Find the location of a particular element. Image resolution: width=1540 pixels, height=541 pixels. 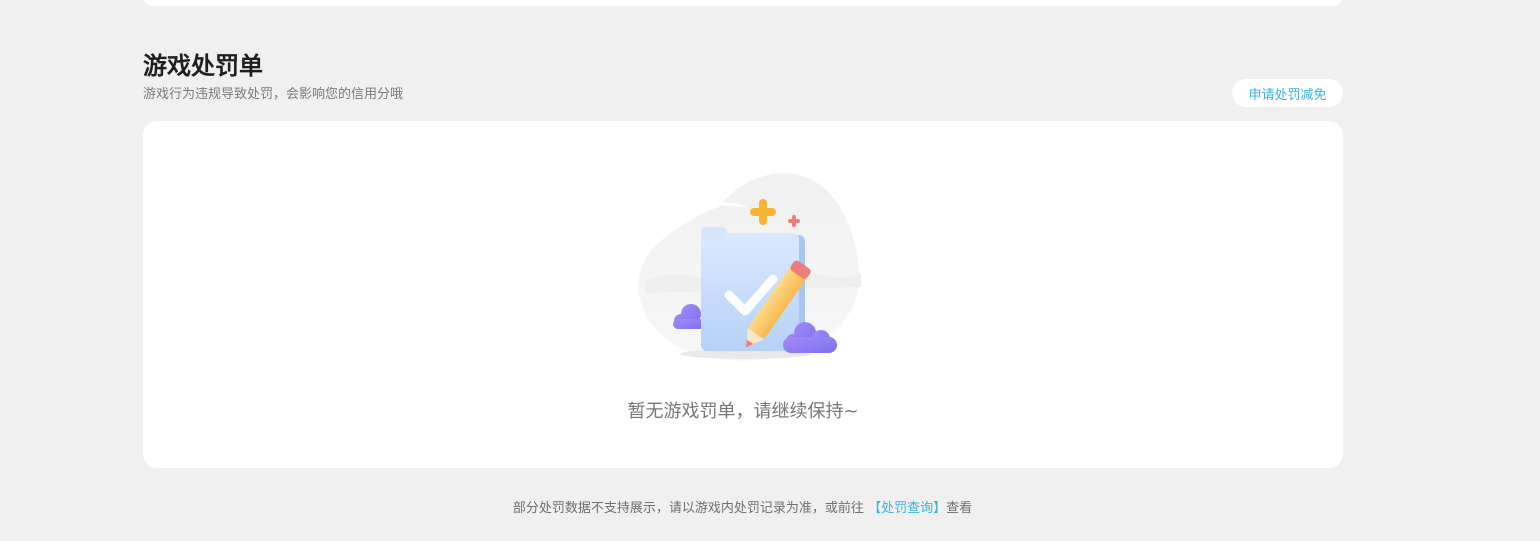

section-subtitle: 游戏行为违规导致处罚，会影响您的信用分哦 is located at coordinates (273, 94).